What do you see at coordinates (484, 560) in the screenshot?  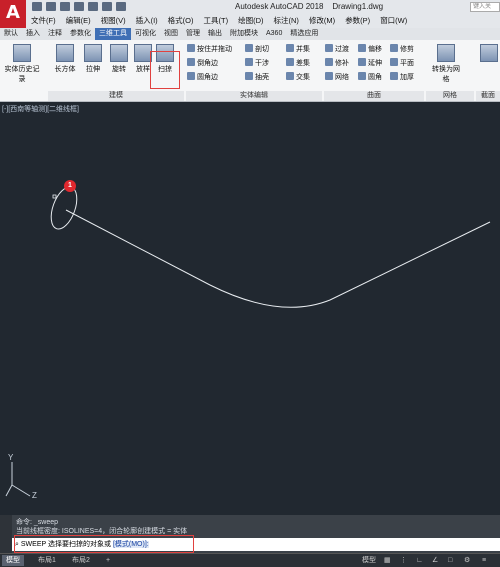 I see `customize-menu-icon: ≡` at bounding box center [484, 560].